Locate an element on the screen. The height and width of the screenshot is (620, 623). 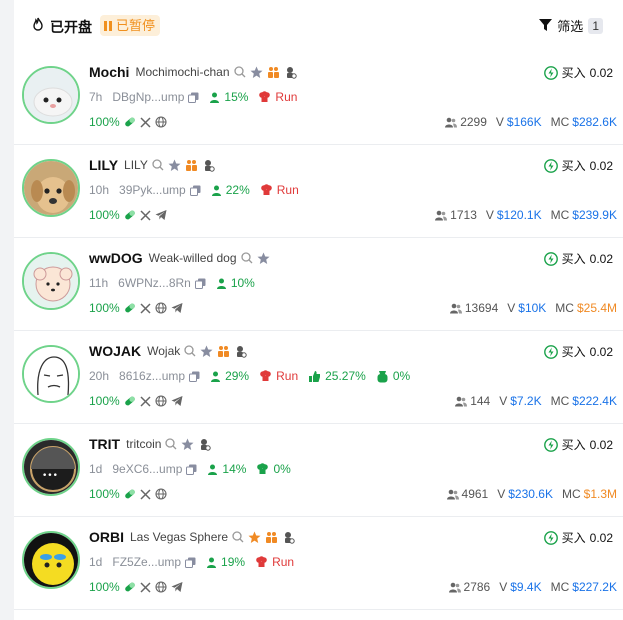
token-stats: 144 V $7.2K MC $222.4K is located at coordinates (536, 401).